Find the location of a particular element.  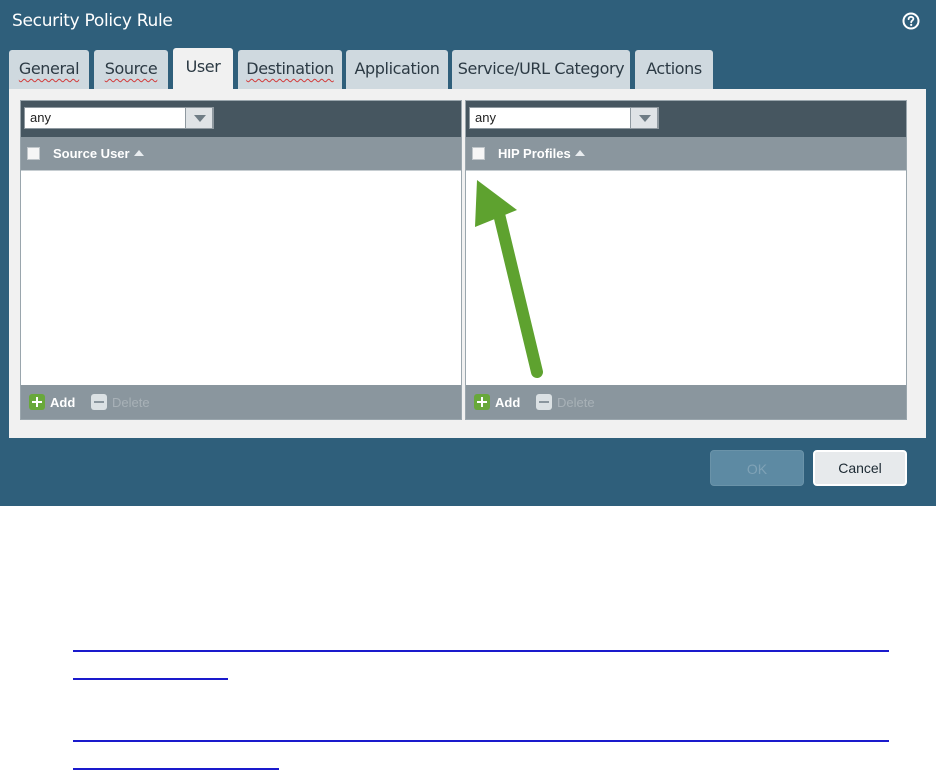

tab-label: Service/URL Category is located at coordinates (541, 68).